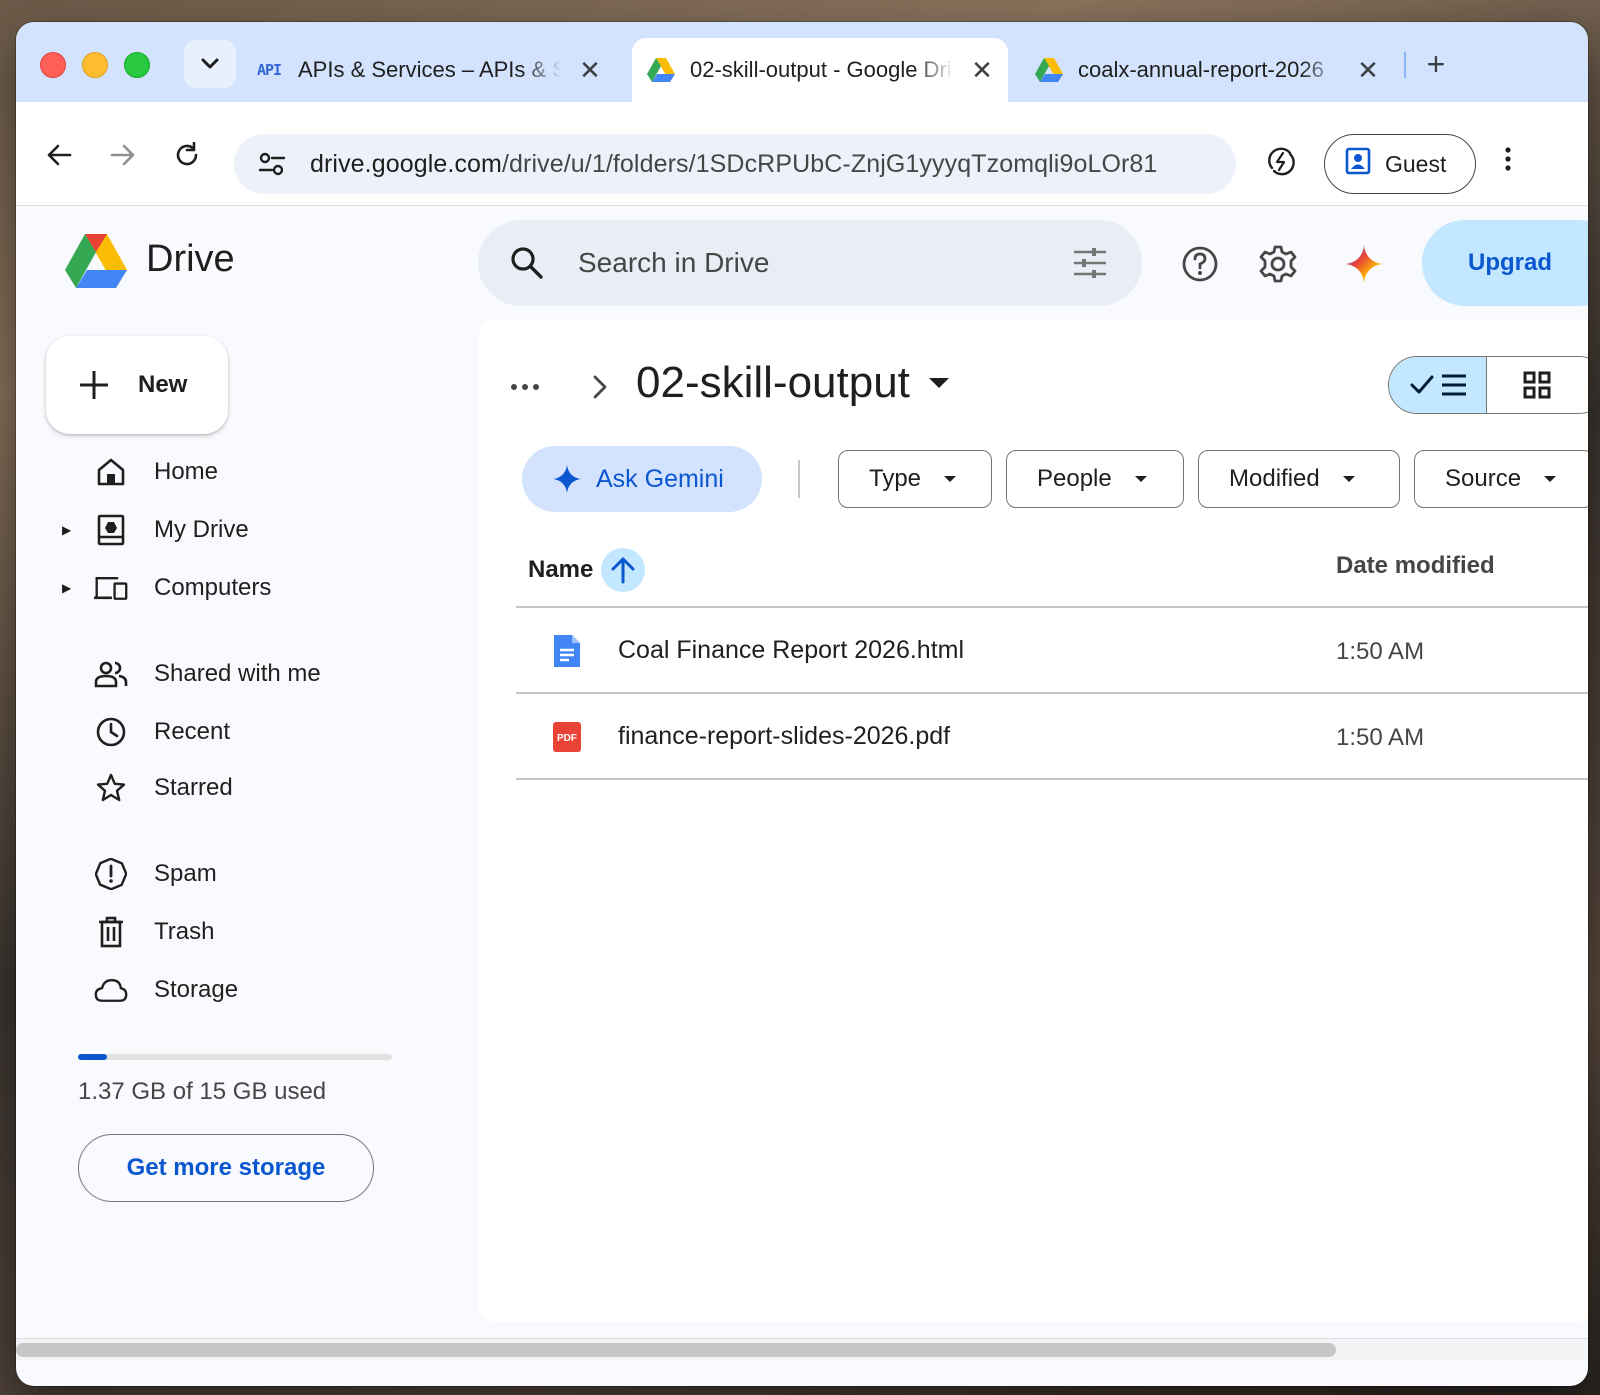 The width and height of the screenshot is (1600, 1395). I want to click on file-name: finance-report-slides-2026.pdf, so click(784, 736).